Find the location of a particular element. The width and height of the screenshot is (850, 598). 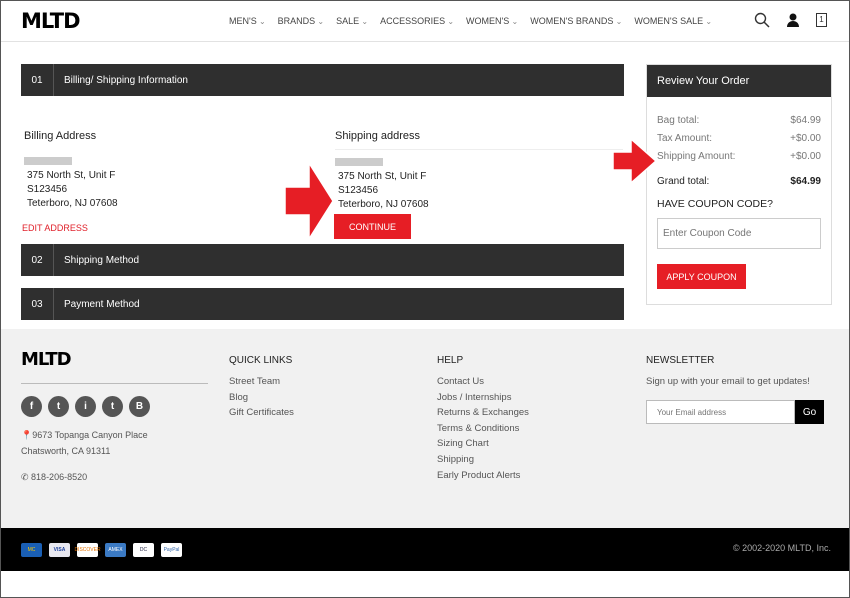

help-title: HELP is located at coordinates (450, 360).